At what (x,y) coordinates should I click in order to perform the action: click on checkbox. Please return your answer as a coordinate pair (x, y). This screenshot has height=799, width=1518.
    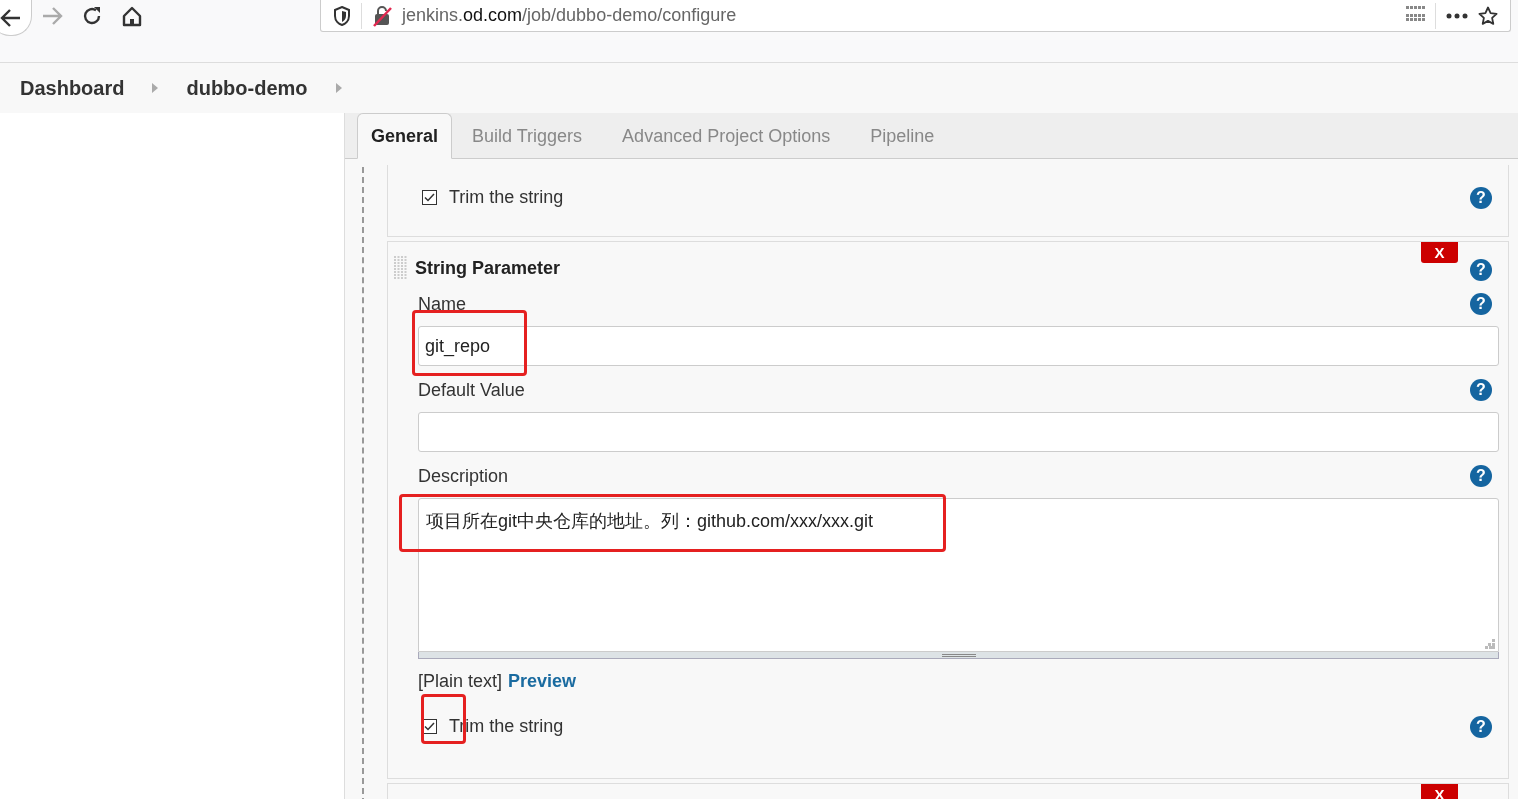
    Looking at the image, I should click on (429, 197).